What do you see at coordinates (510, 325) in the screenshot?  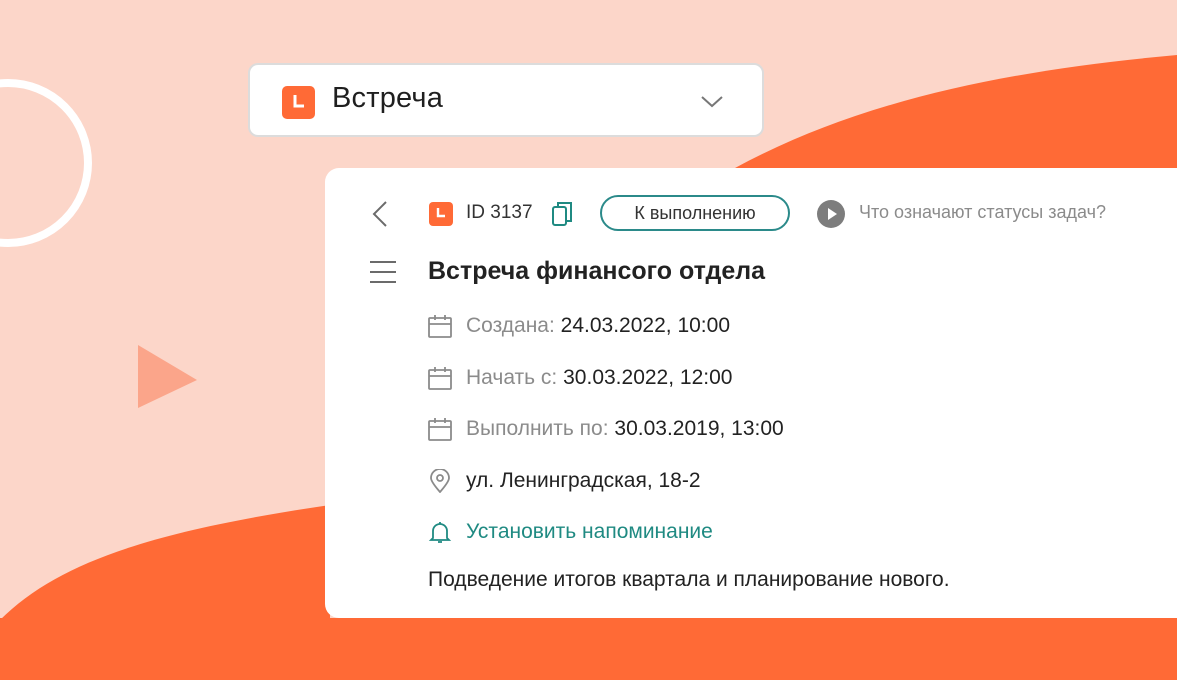 I see `created-label: Создана:` at bounding box center [510, 325].